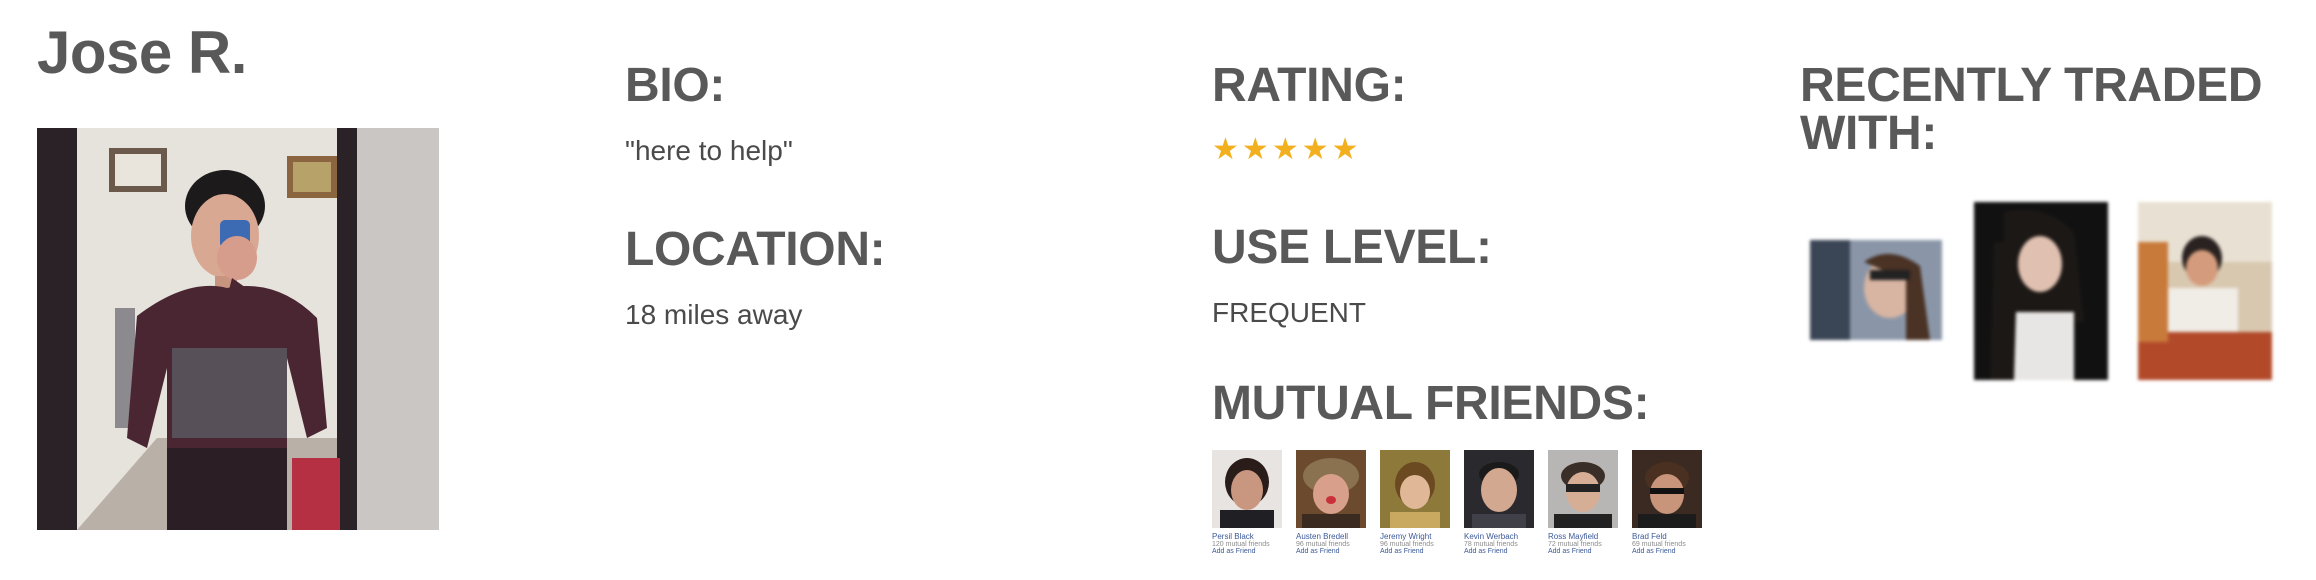 The height and width of the screenshot is (580, 2316). Describe the element at coordinates (755, 249) in the screenshot. I see `location-heading: LOCATION:` at that location.